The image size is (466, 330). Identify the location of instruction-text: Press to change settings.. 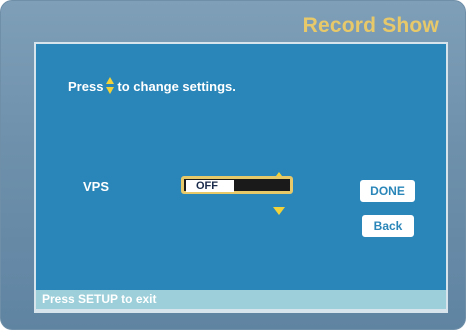
(152, 86).